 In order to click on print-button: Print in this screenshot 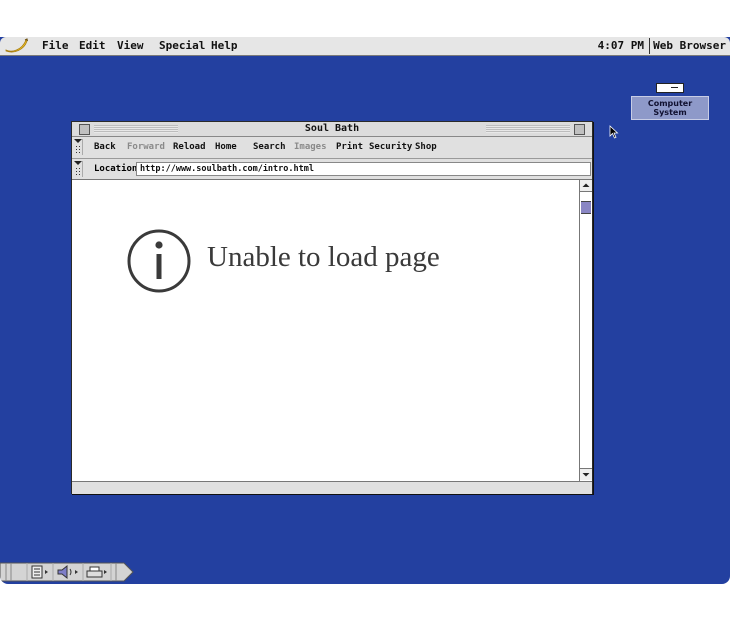, I will do `click(349, 147)`.